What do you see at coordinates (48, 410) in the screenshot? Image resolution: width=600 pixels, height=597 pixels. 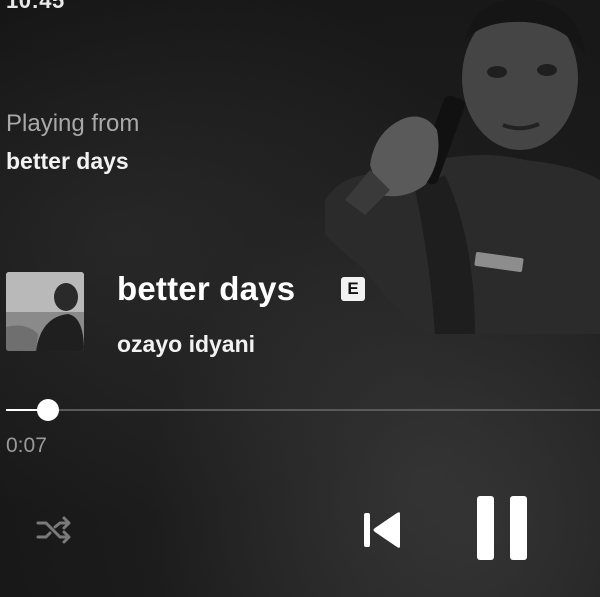 I see `progress-scrubber-handle` at bounding box center [48, 410].